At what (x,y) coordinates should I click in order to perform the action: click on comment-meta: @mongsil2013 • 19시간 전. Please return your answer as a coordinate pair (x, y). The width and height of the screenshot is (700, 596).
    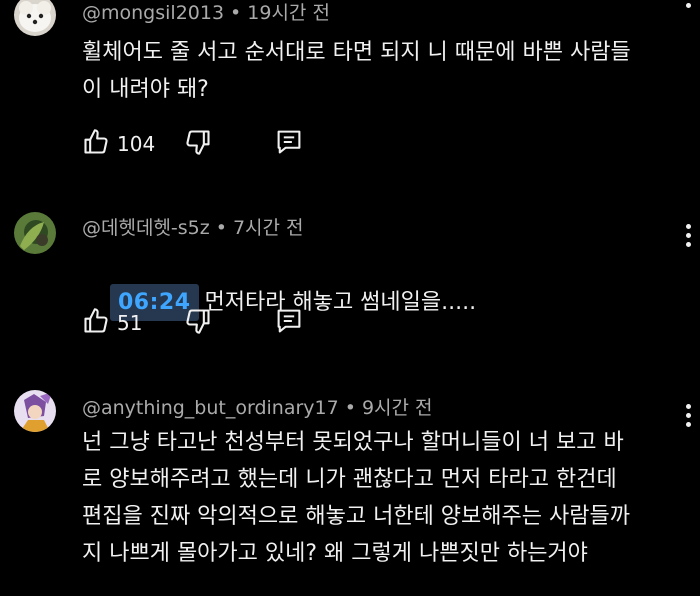
    Looking at the image, I should click on (206, 12).